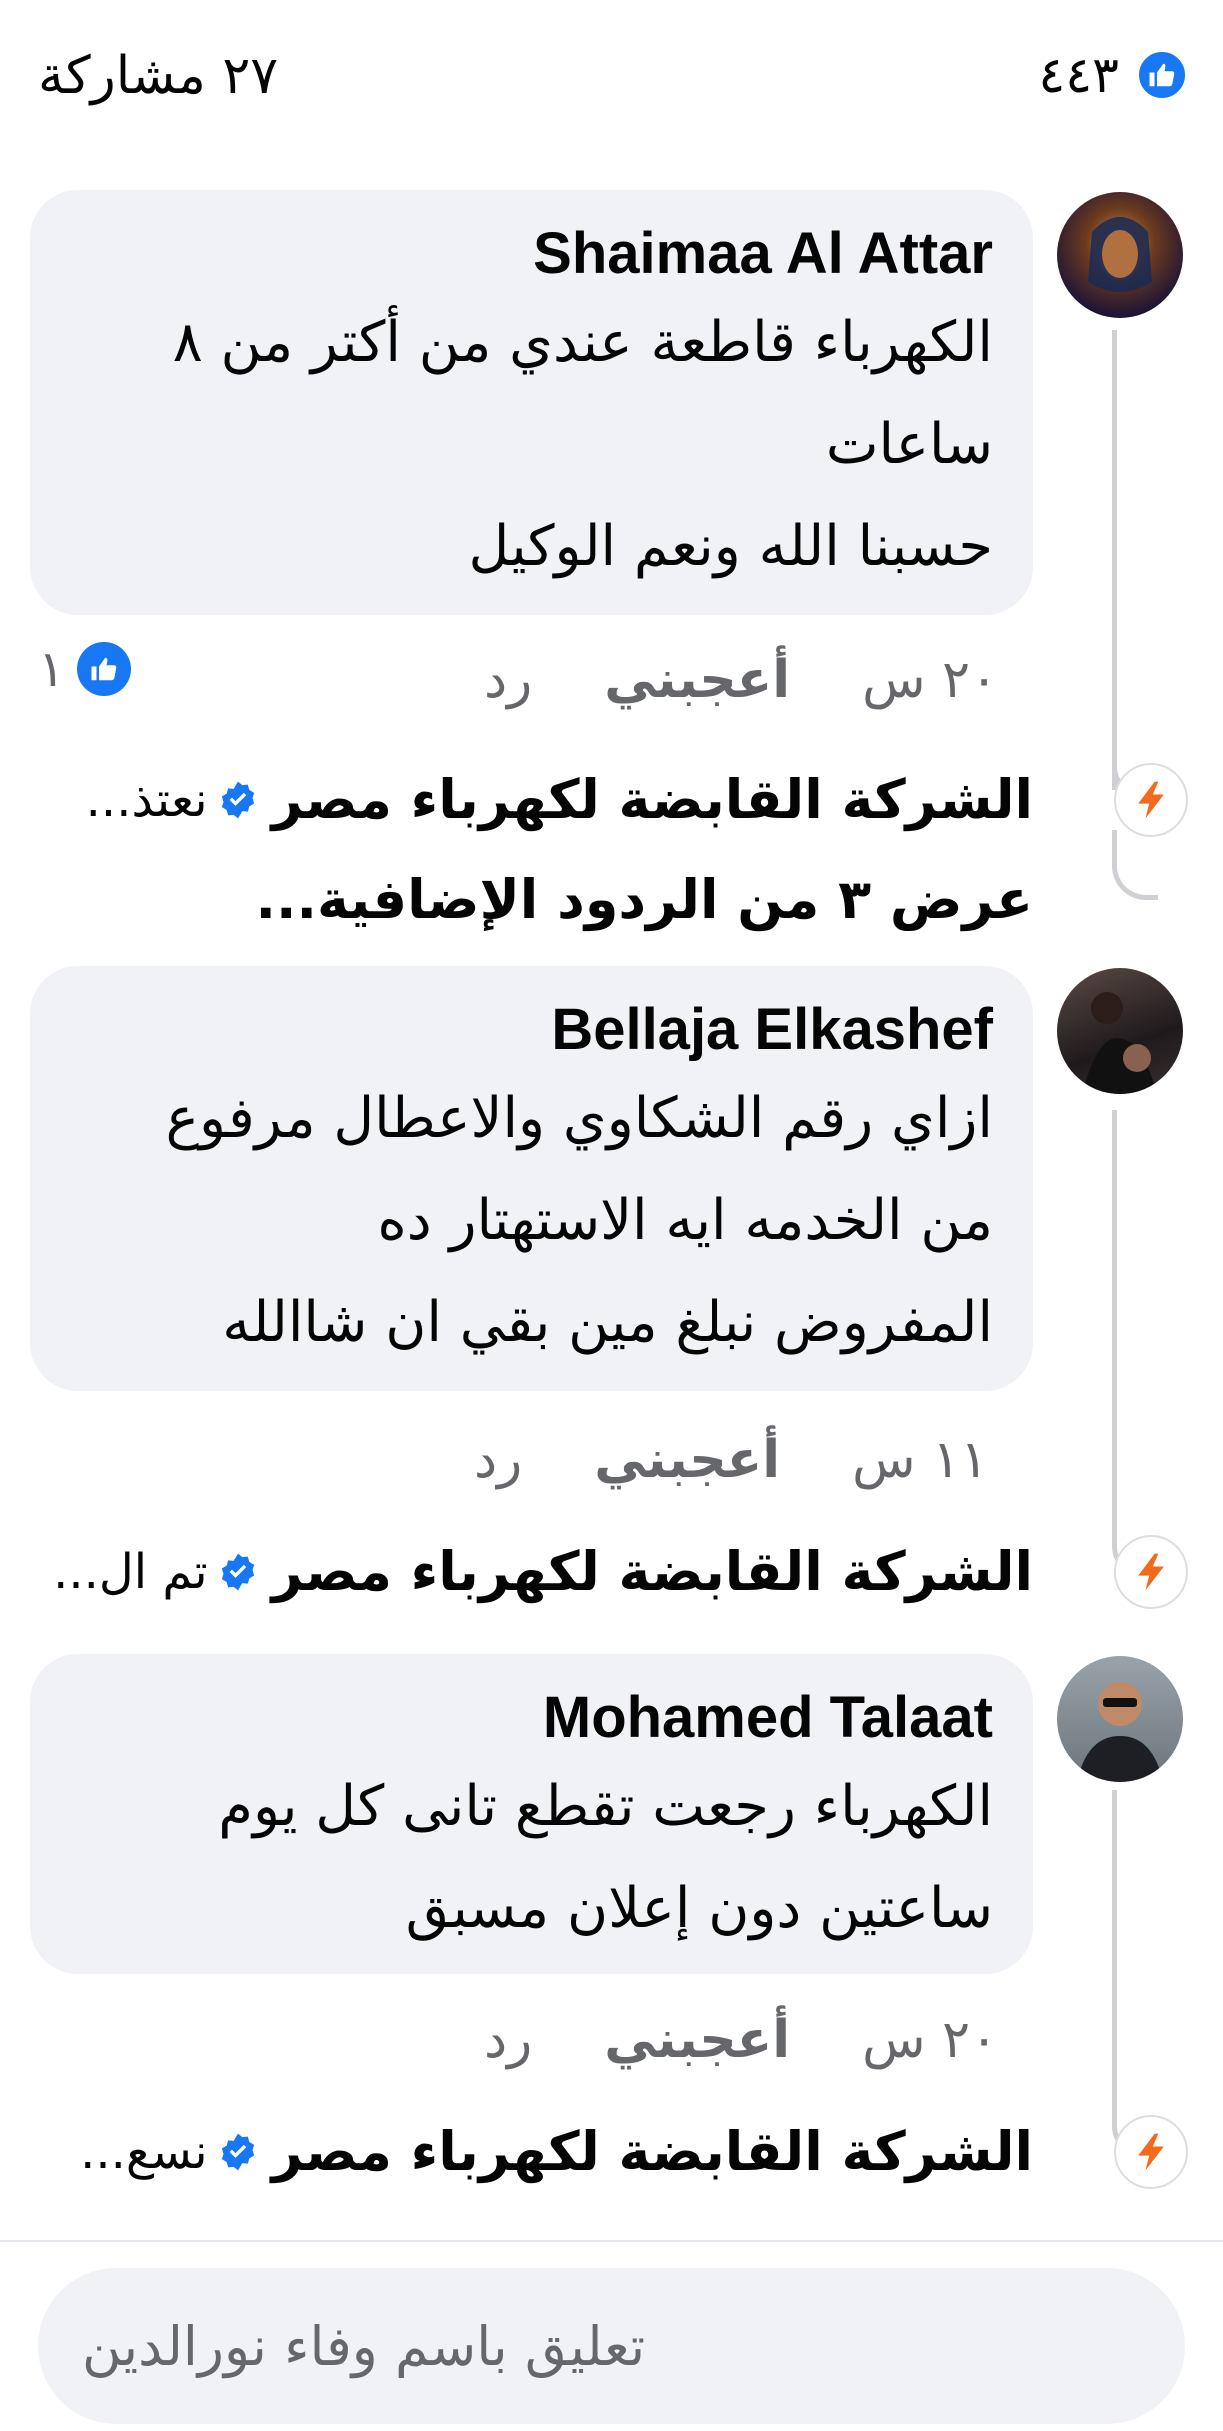 The width and height of the screenshot is (1223, 2431). I want to click on shares-count: ٢٧ مشاركة, so click(158, 76).